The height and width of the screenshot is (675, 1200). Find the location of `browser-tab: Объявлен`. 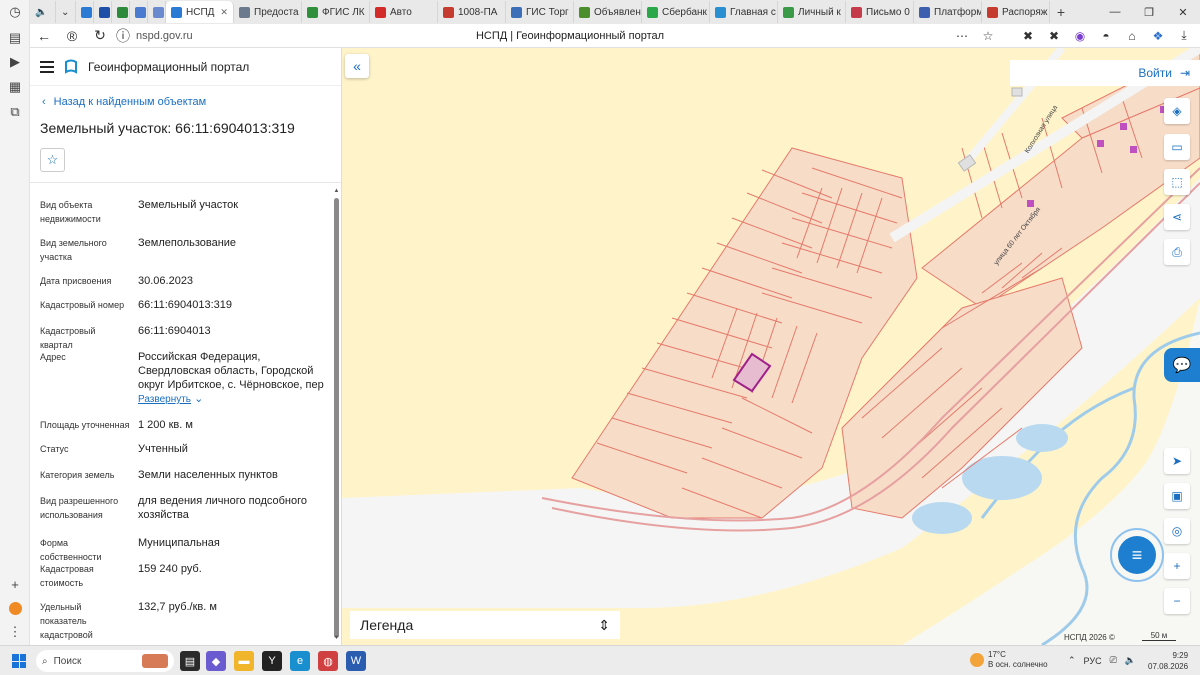

browser-tab: Объявлен is located at coordinates (608, 12).